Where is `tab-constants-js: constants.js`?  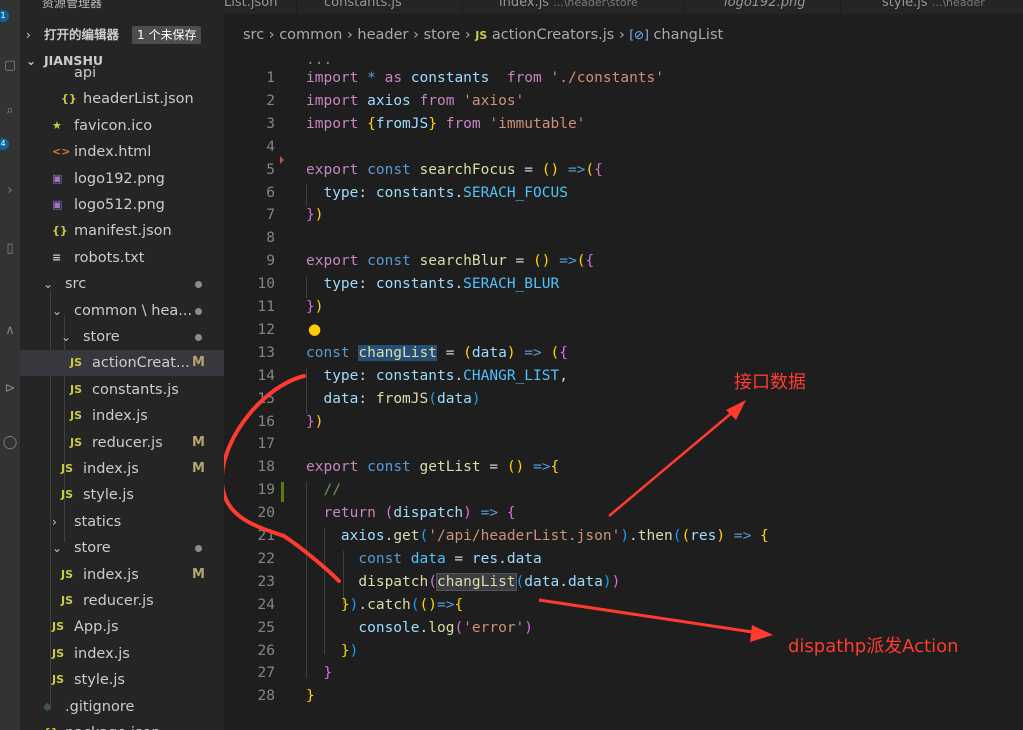 tab-constants-js: constants.js is located at coordinates (363, 7).